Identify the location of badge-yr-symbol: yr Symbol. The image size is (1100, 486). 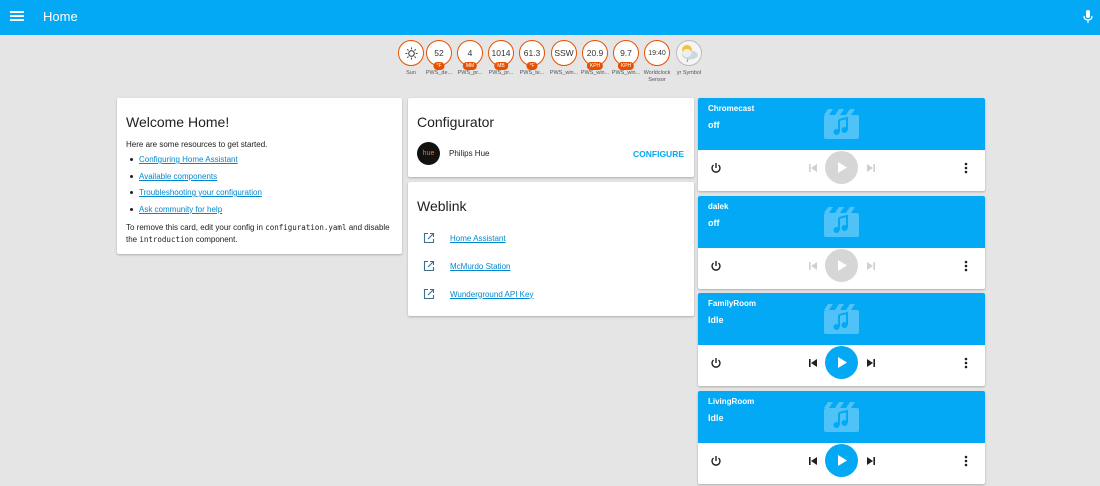
(689, 58).